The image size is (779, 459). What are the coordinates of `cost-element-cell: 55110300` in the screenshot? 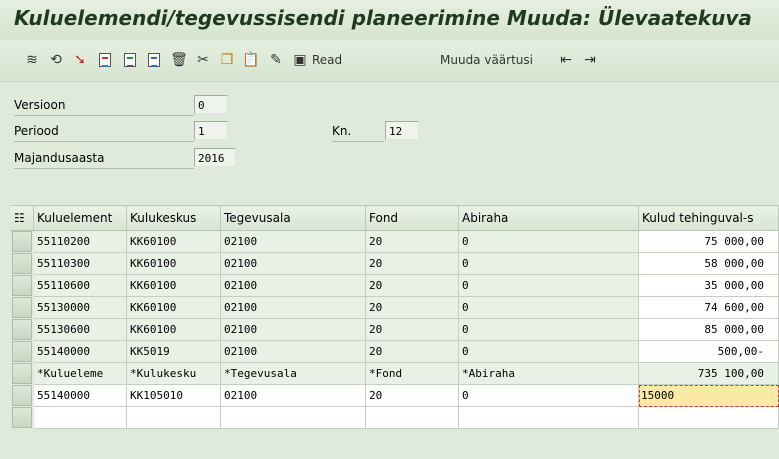 It's located at (80, 264).